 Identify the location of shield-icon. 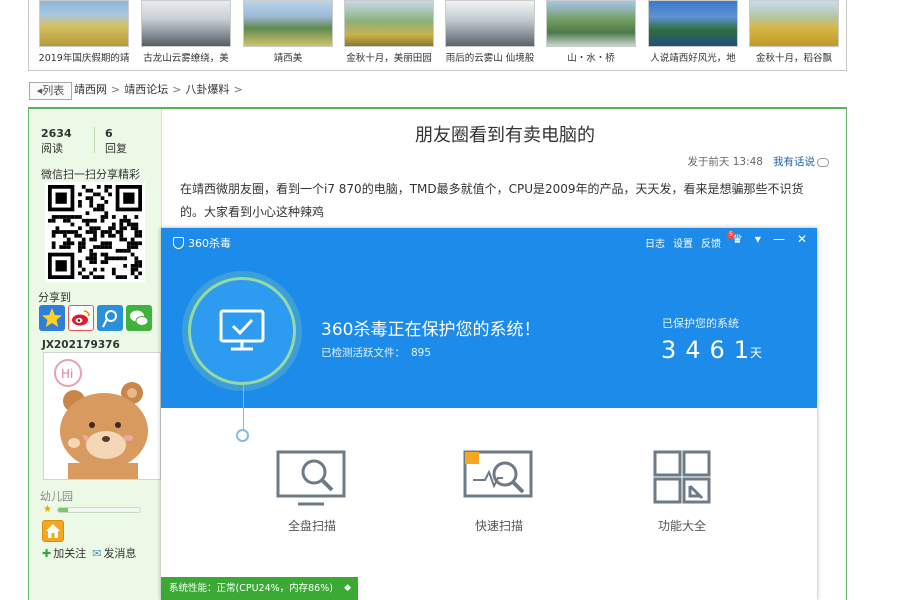
(178, 243).